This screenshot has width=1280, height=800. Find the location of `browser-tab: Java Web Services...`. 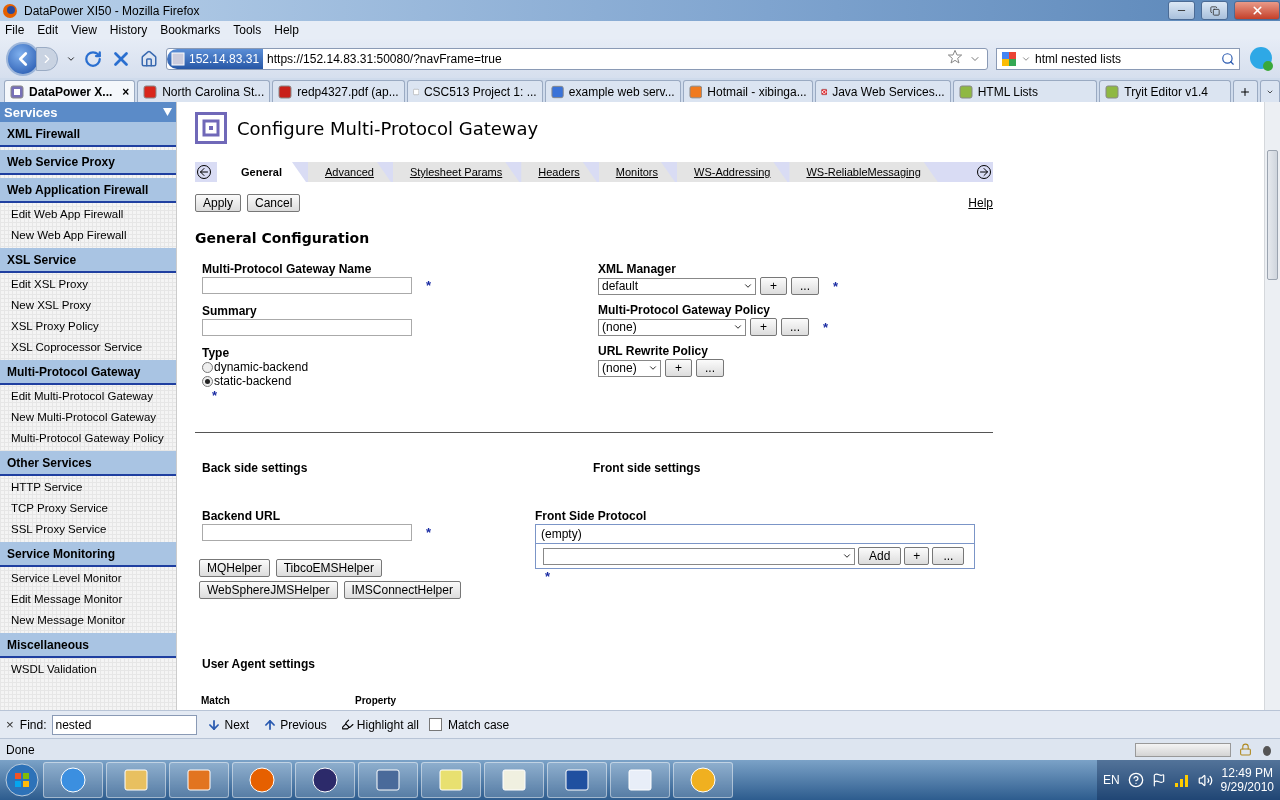

browser-tab: Java Web Services... is located at coordinates (882, 91).